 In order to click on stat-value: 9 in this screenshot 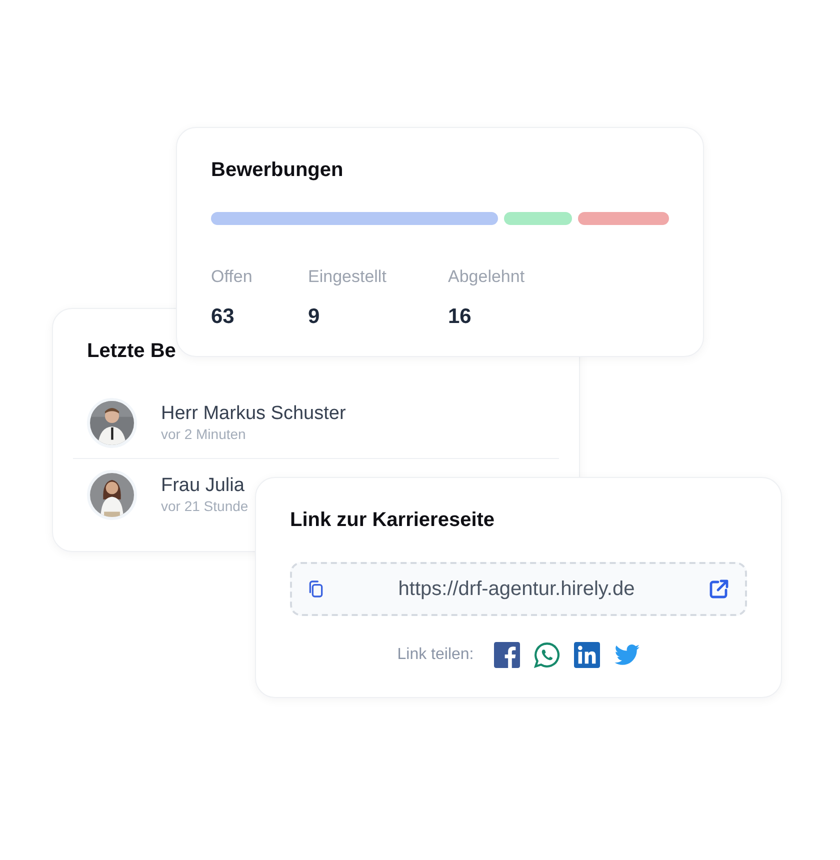, I will do `click(314, 317)`.